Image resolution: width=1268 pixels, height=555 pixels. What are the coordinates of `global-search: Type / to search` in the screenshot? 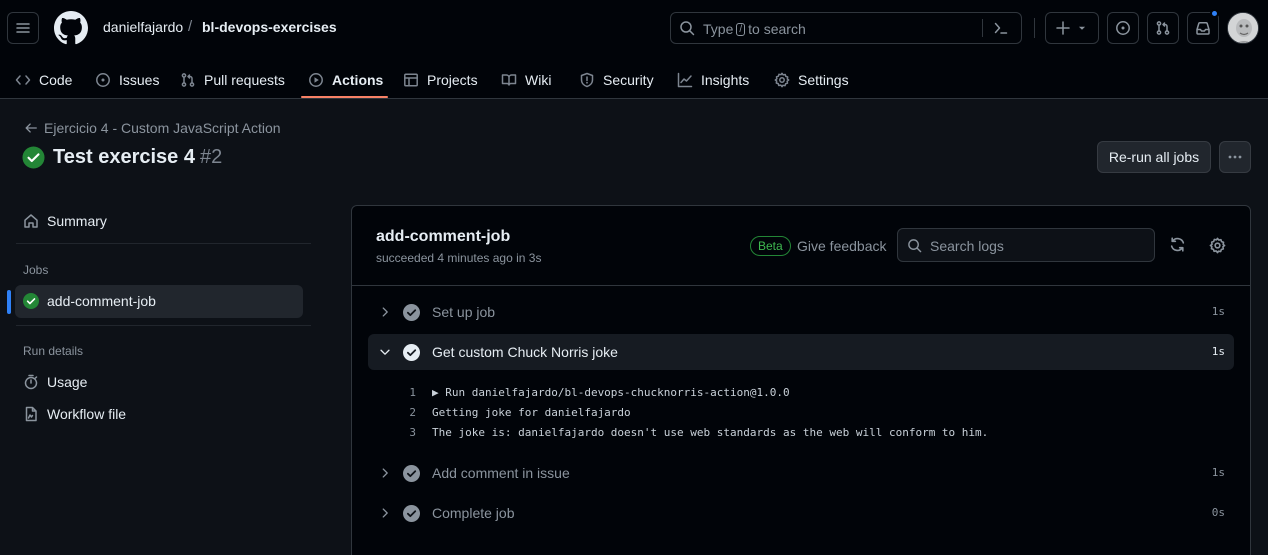 It's located at (846, 28).